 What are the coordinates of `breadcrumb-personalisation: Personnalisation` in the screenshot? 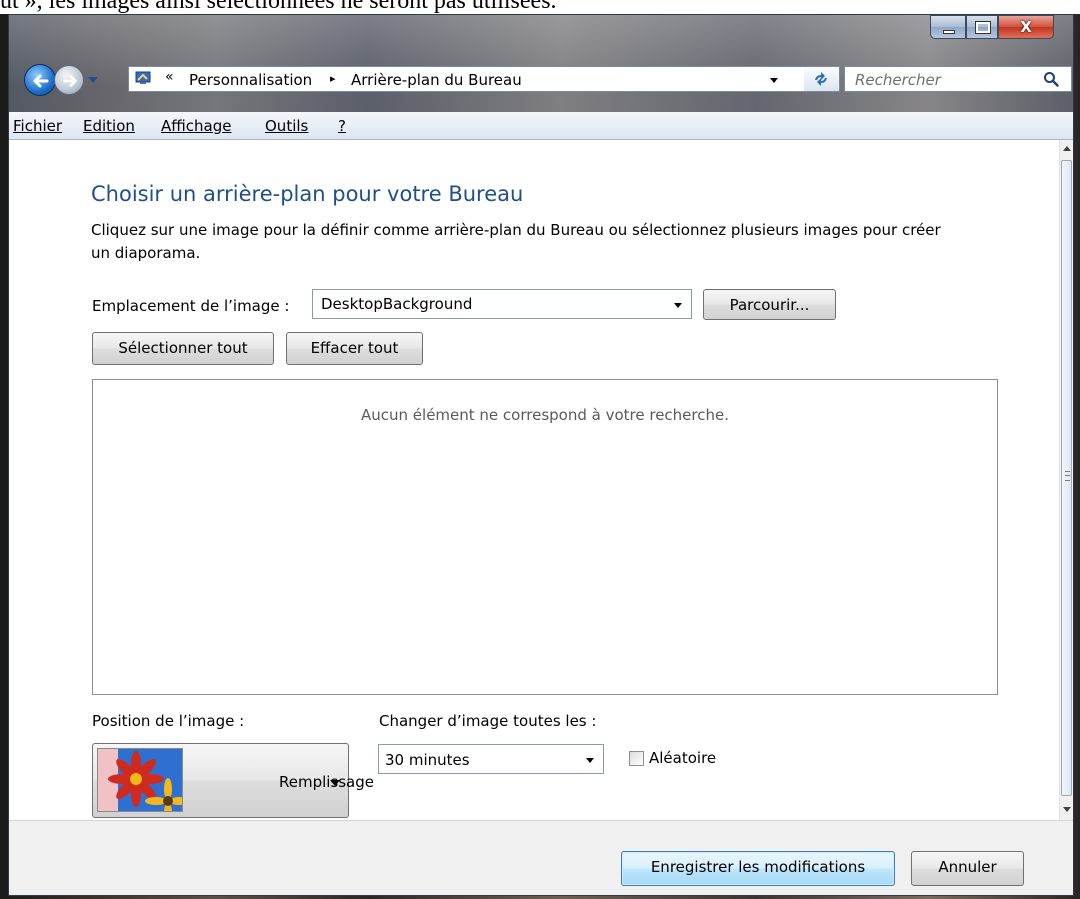 It's located at (250, 80).